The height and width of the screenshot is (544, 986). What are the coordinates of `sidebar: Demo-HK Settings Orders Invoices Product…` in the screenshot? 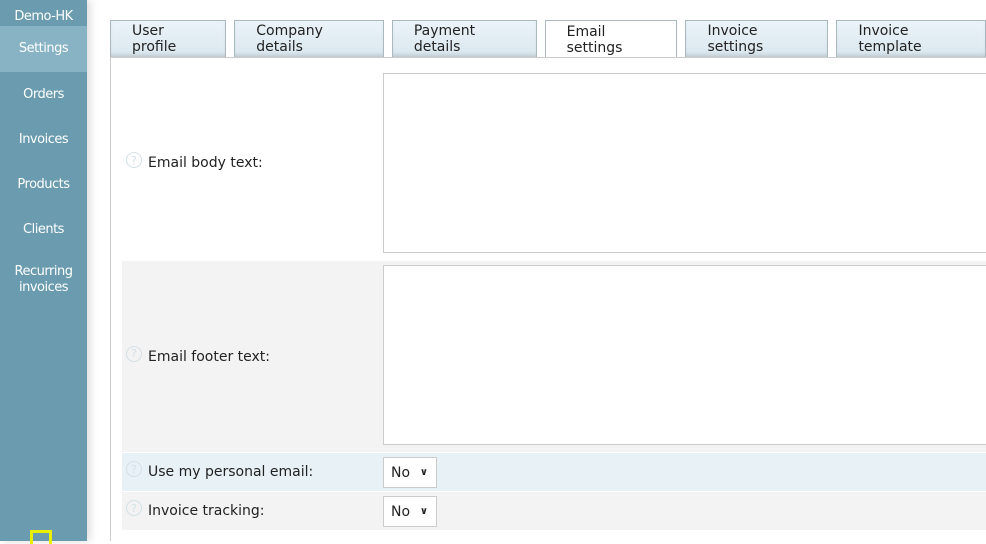 It's located at (43, 272).